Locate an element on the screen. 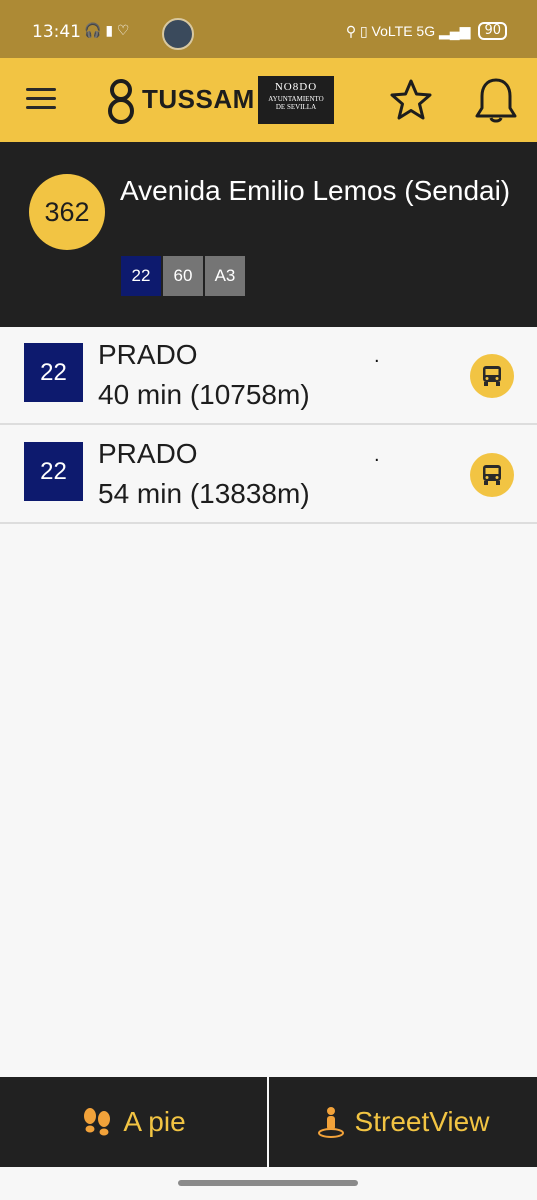 The width and height of the screenshot is (537, 1200). notification-avatar-icon is located at coordinates (178, 34).